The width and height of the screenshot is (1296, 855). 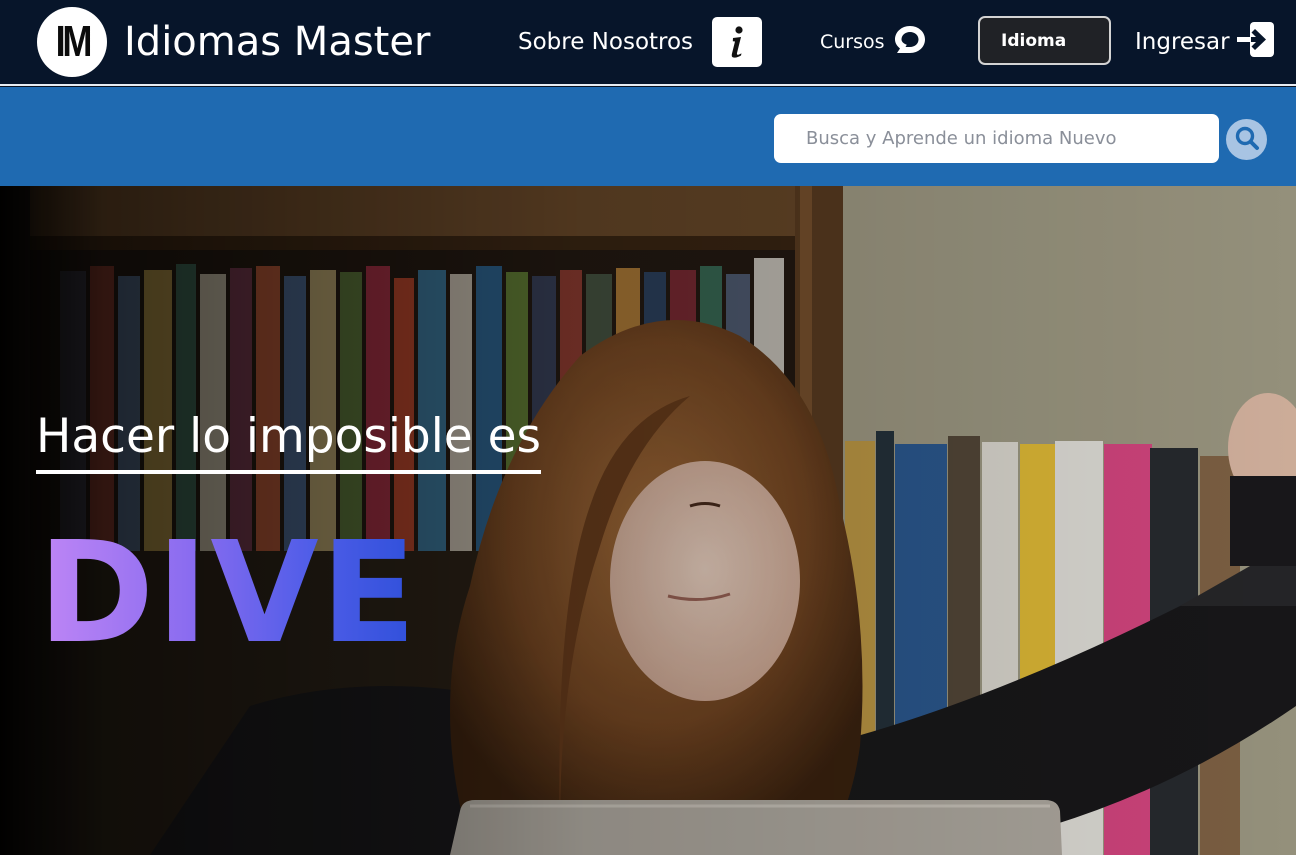 What do you see at coordinates (277, 42) in the screenshot?
I see `brand-name: Idiomas Master` at bounding box center [277, 42].